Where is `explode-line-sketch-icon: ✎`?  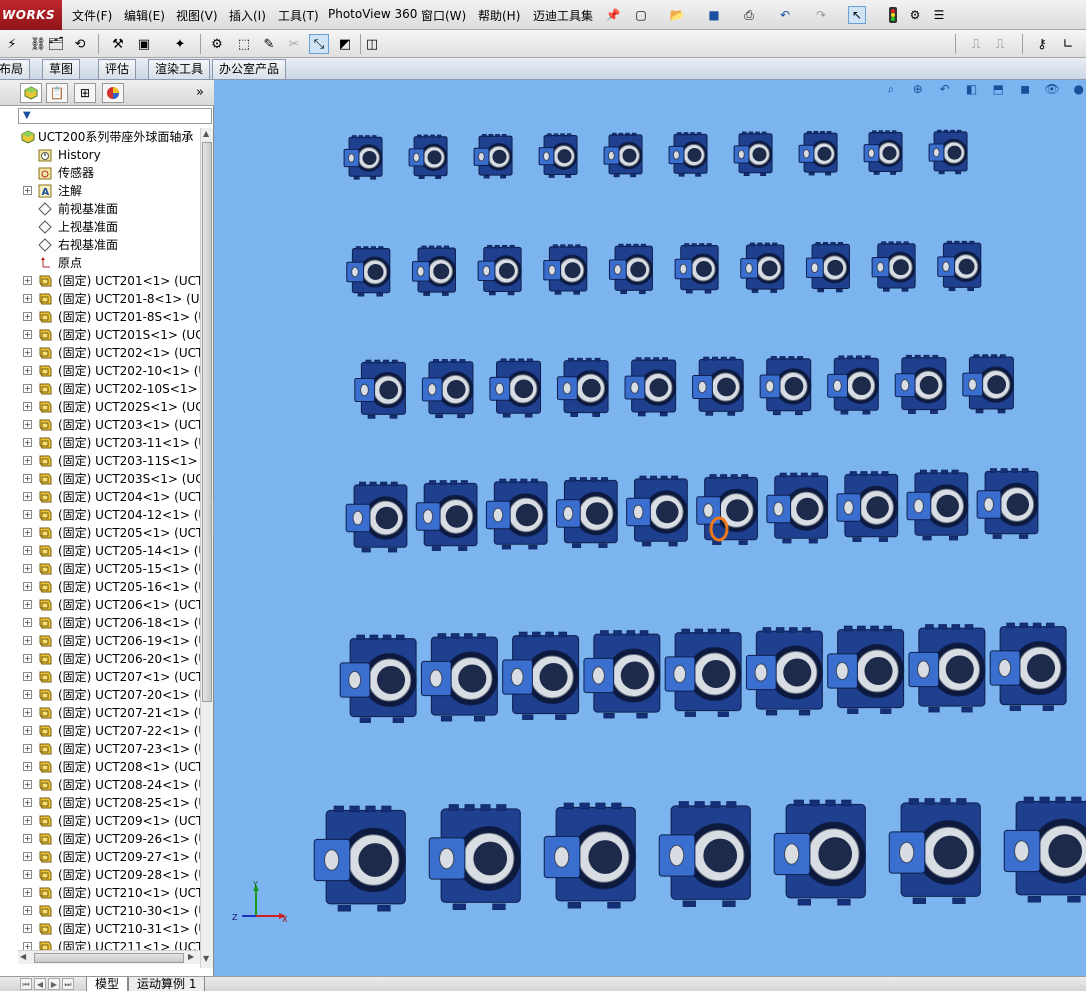 explode-line-sketch-icon: ✎ is located at coordinates (269, 44).